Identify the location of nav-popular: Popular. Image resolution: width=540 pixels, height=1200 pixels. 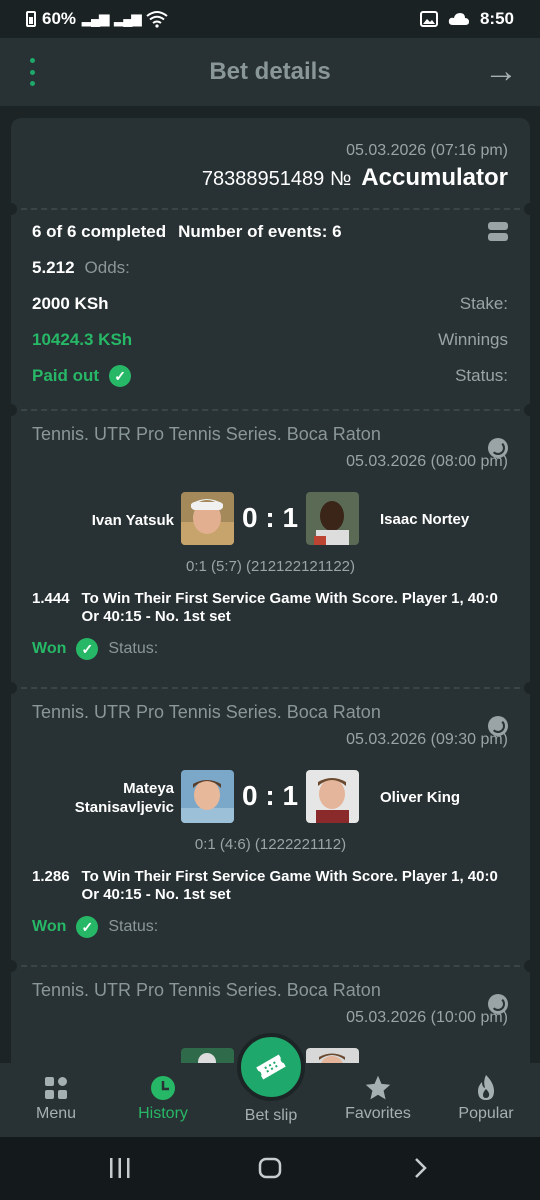
(486, 1098).